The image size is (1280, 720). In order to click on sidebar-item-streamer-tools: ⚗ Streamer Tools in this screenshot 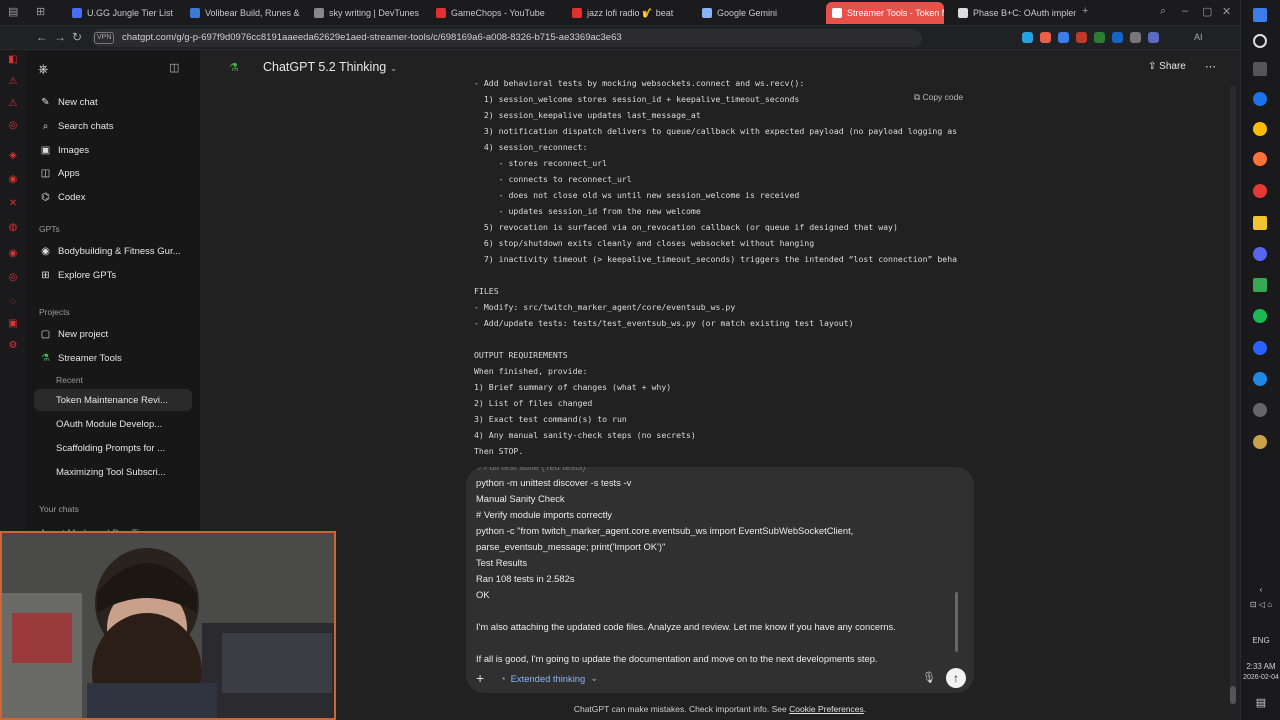, I will do `click(113, 358)`.